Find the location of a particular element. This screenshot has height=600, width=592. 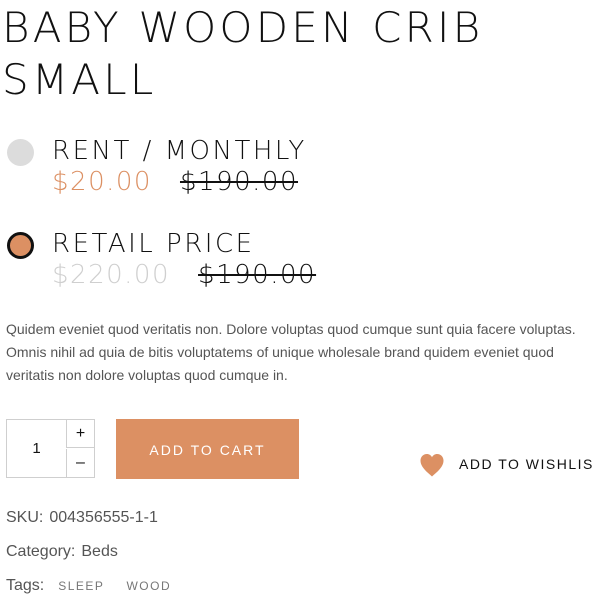

retail-prices: $220.00 $190.00 is located at coordinates (184, 275).